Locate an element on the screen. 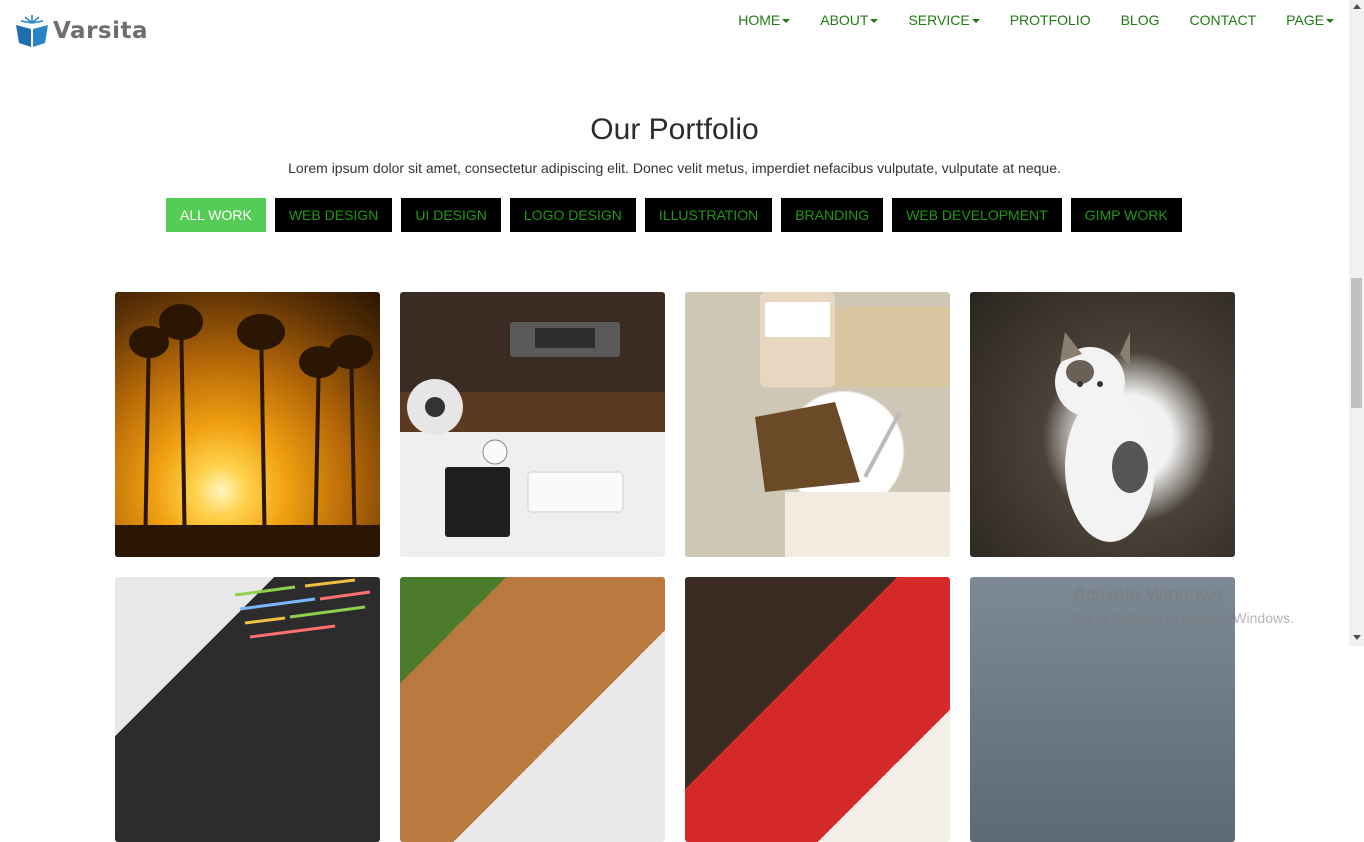  scroll-up-arrow-icon is located at coordinates (1357, 6).